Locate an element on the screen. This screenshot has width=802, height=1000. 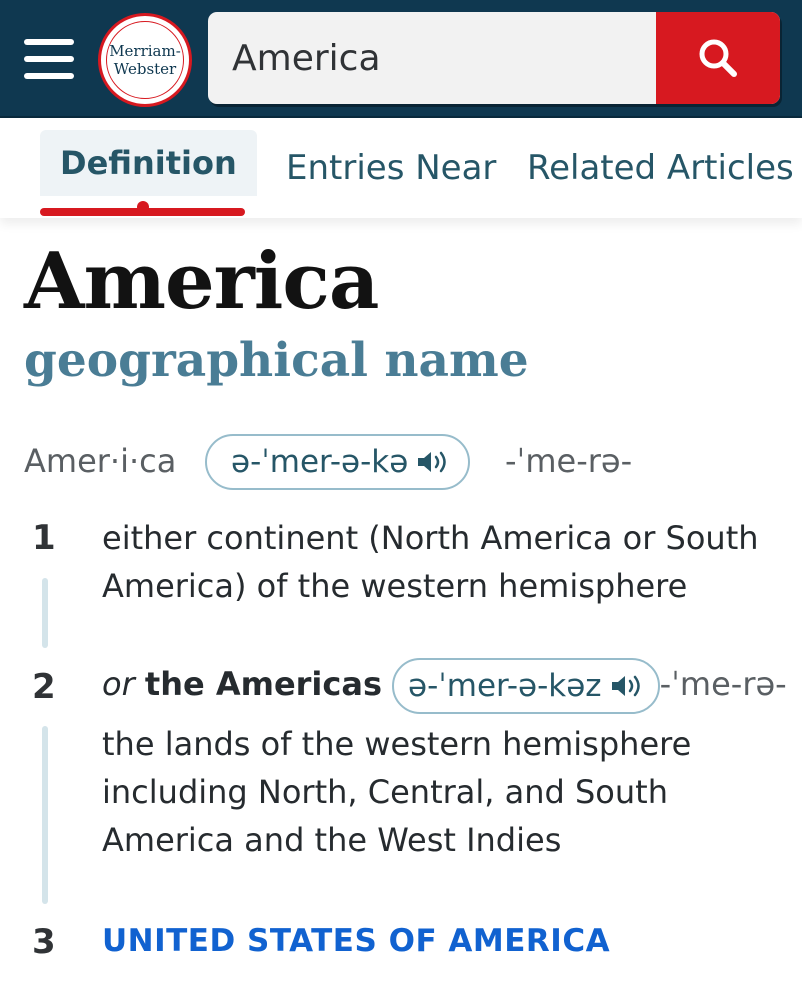
tab-related-articles: Related Articles is located at coordinates (660, 168).